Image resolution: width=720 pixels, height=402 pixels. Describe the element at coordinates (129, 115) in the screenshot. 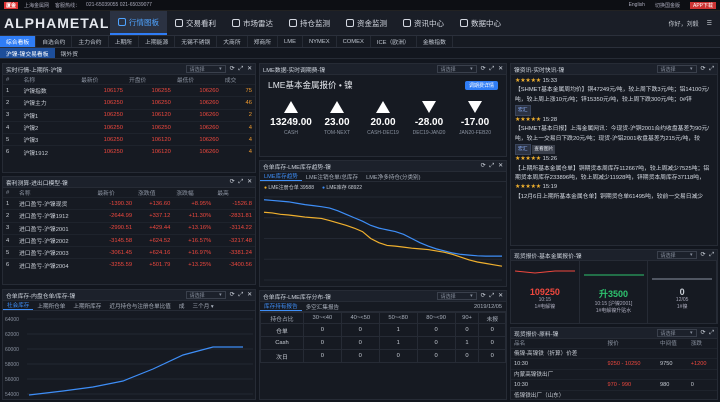

I see `table-row: 3 沪镍1 106250 106120 106260 2` at that location.